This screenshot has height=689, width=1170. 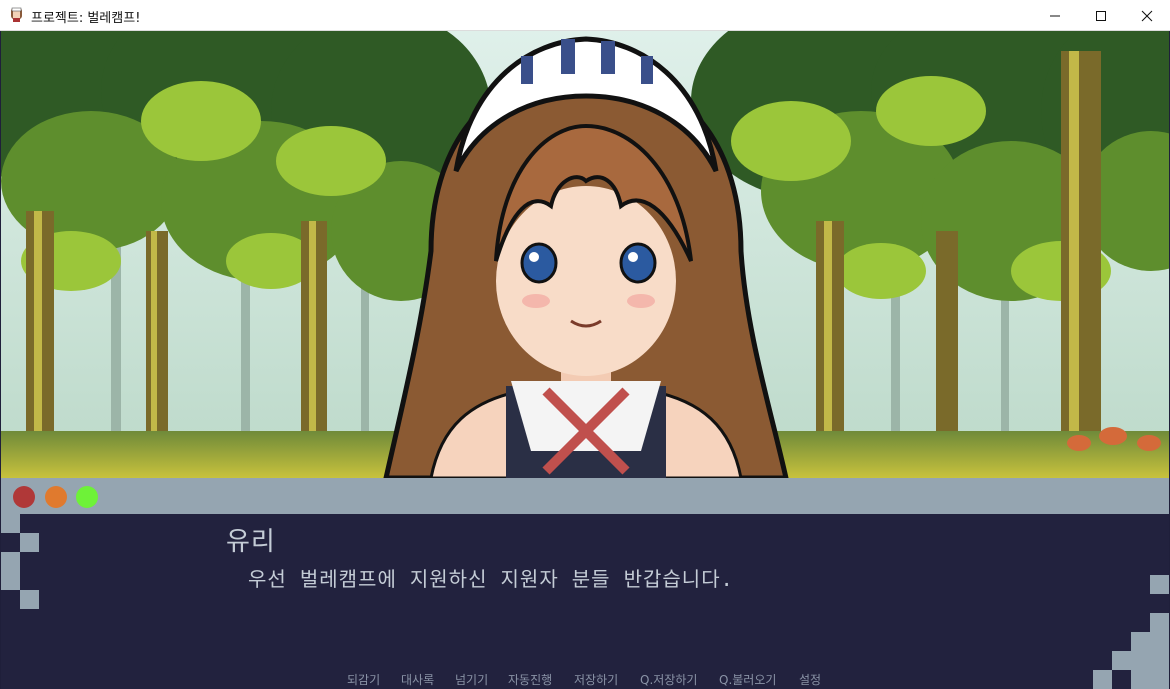 I want to click on window-titlebar: 프로젝트: 벌레캠프!, so click(x=585, y=15).